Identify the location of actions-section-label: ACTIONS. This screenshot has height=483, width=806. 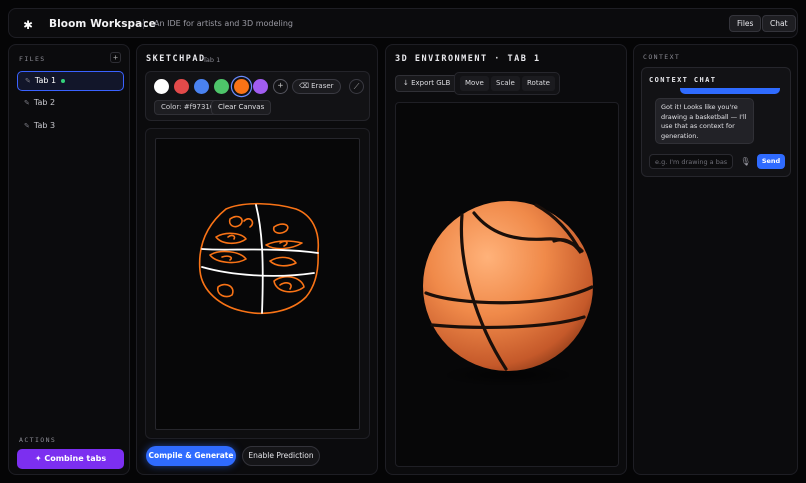
(38, 440).